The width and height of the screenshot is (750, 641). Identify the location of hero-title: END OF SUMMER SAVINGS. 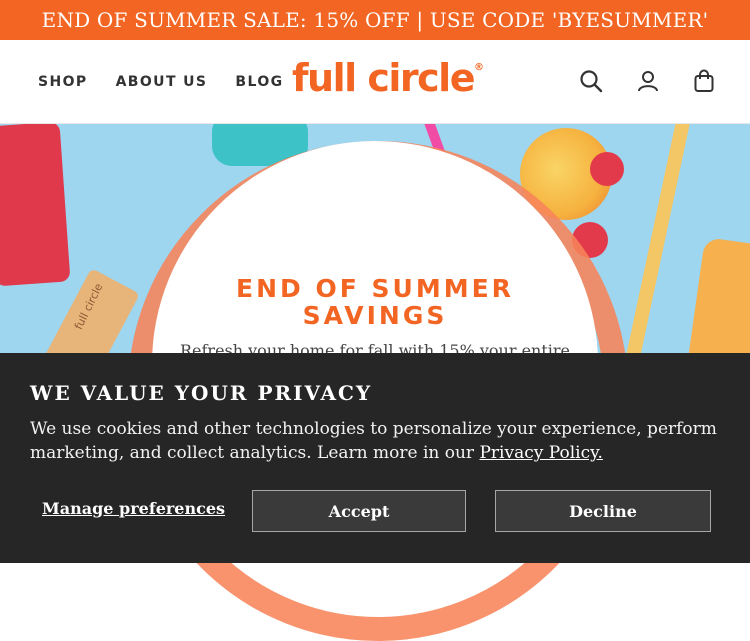
(375, 302).